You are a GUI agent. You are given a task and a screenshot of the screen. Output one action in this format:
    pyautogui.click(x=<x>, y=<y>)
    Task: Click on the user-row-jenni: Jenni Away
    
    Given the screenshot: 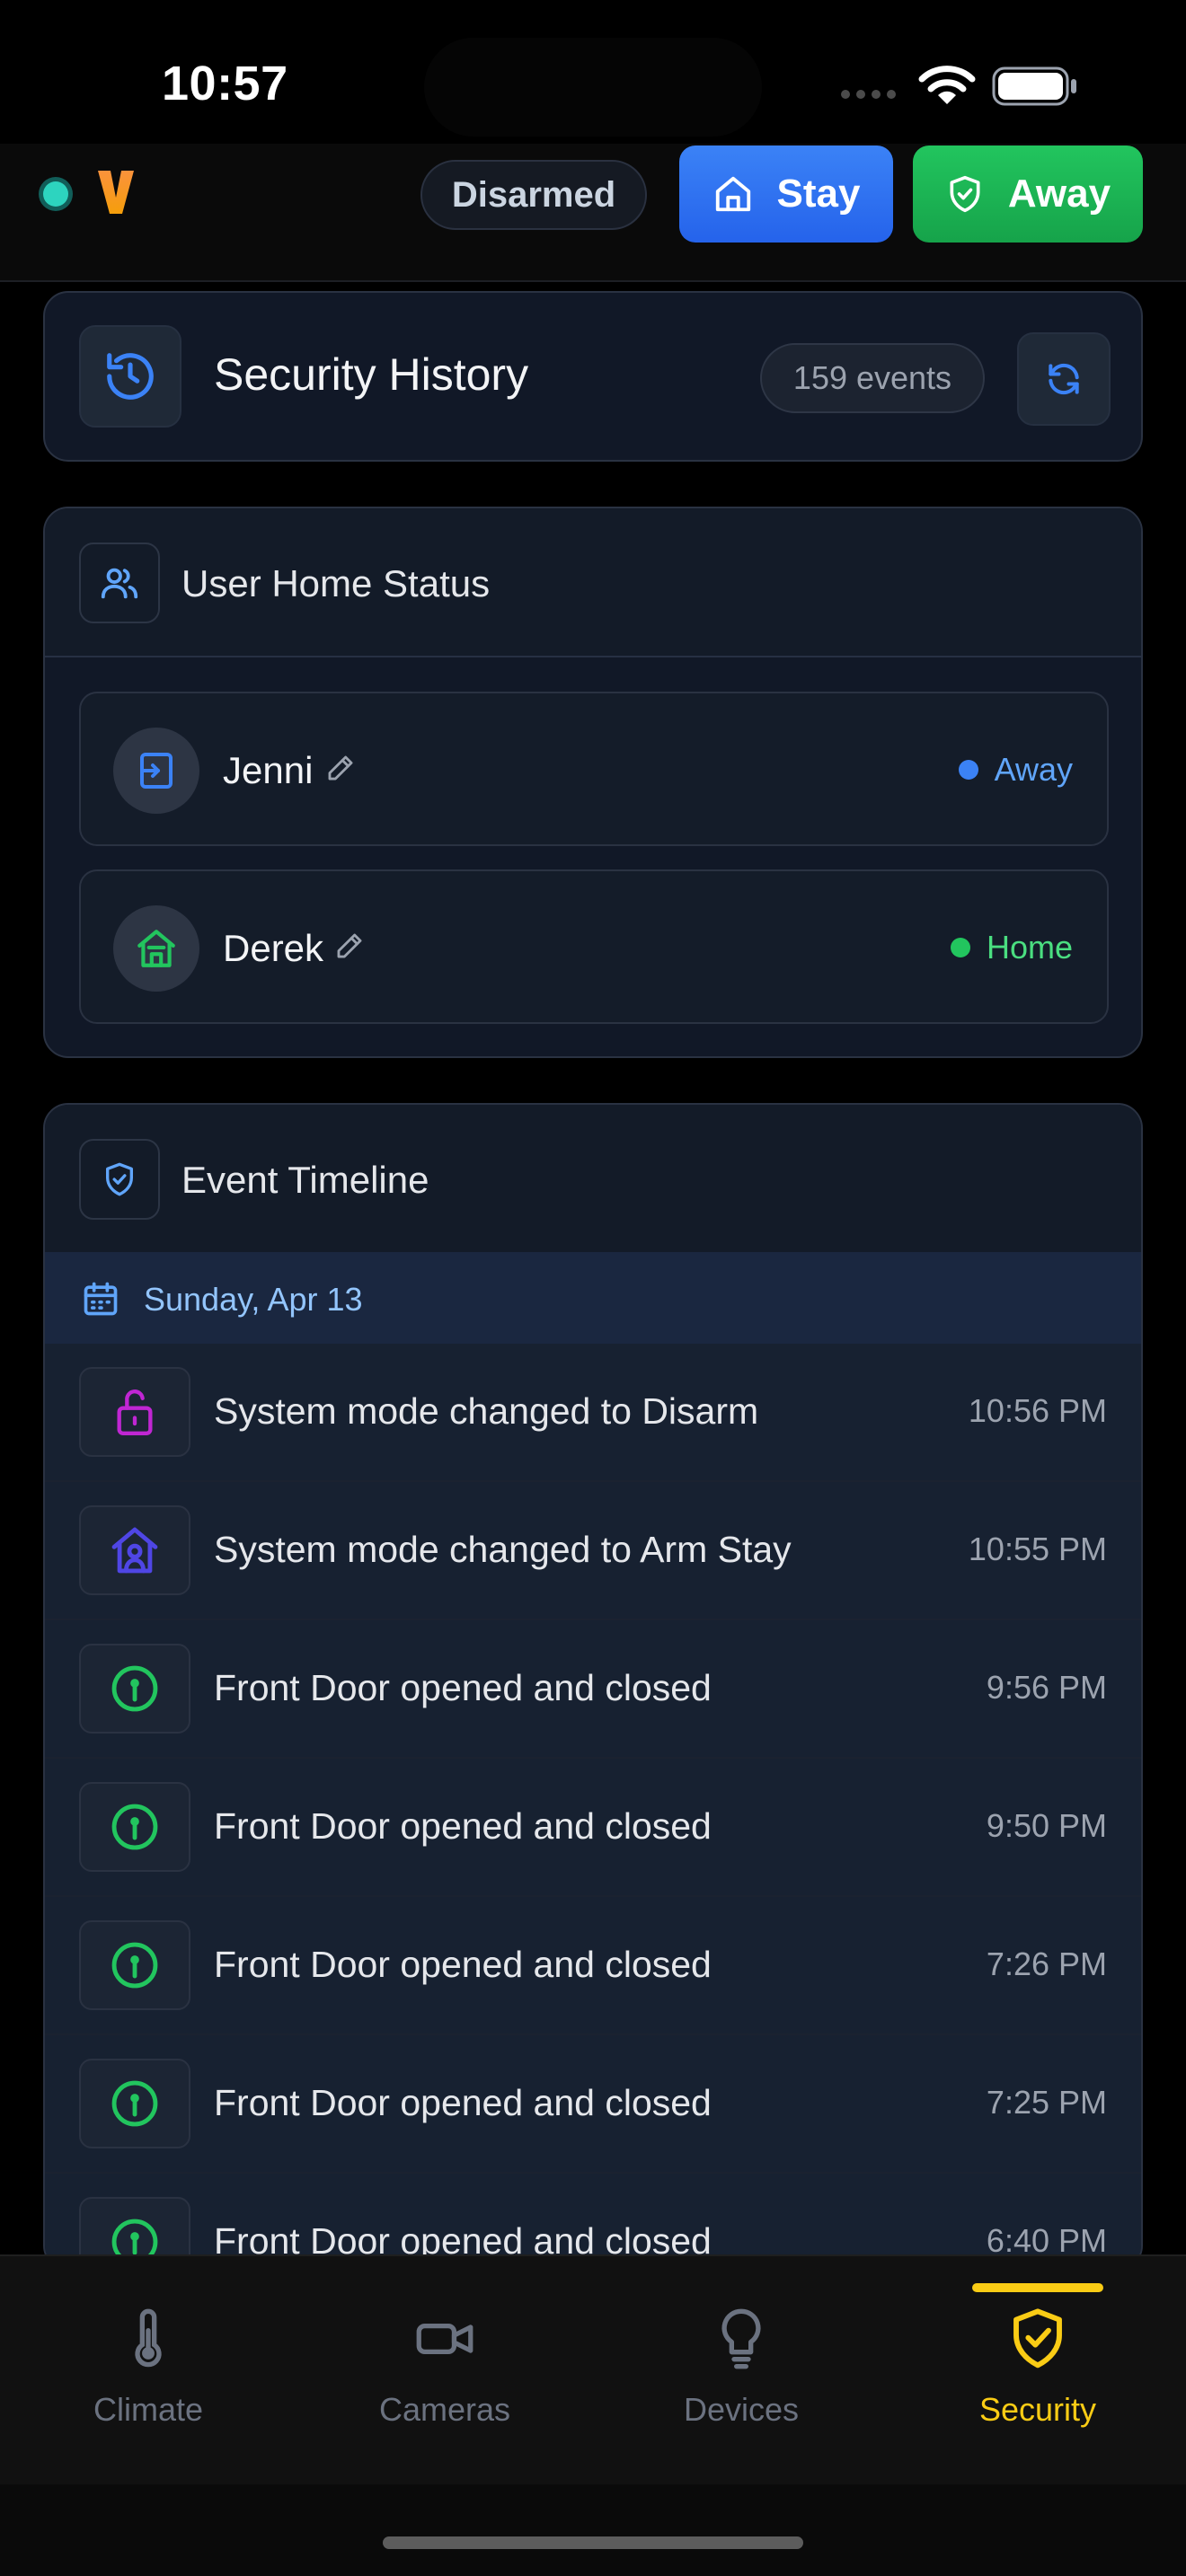 What is the action you would take?
    pyautogui.click(x=594, y=769)
    